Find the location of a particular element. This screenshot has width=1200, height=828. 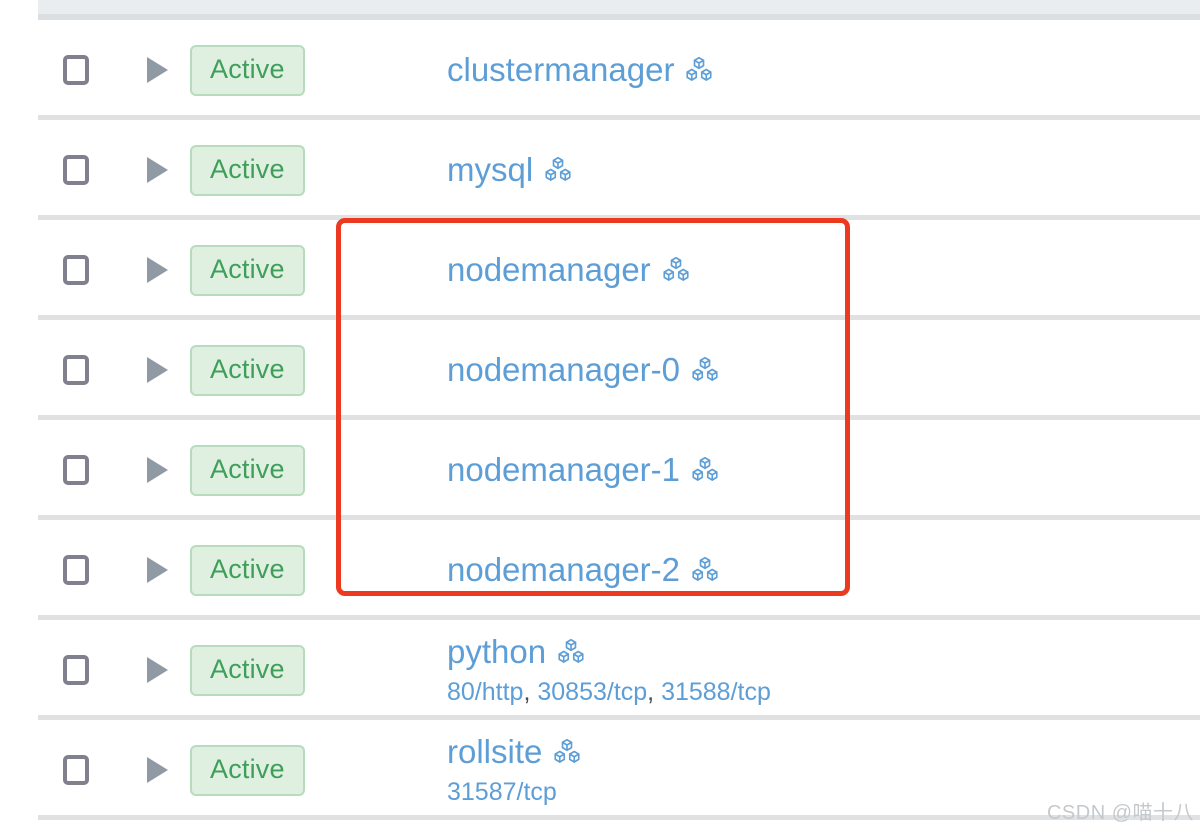

row-name-cell: nodemanager-2 is located at coordinates (814, 570).